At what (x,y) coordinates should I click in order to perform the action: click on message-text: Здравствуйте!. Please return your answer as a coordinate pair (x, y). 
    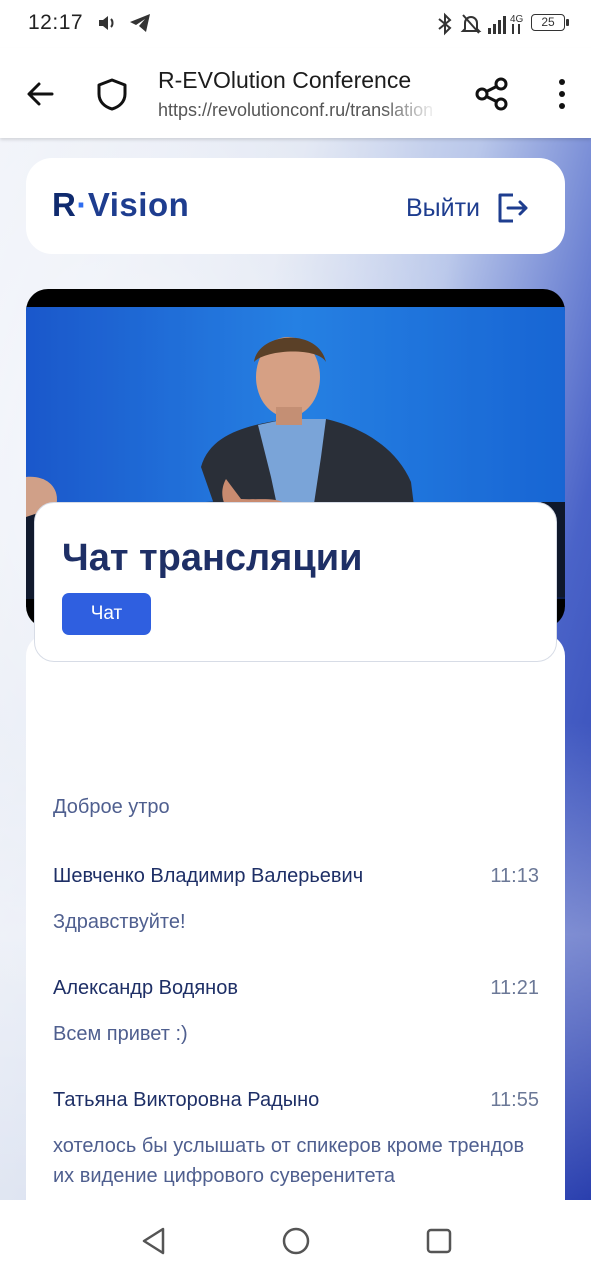
    Looking at the image, I should click on (119, 922).